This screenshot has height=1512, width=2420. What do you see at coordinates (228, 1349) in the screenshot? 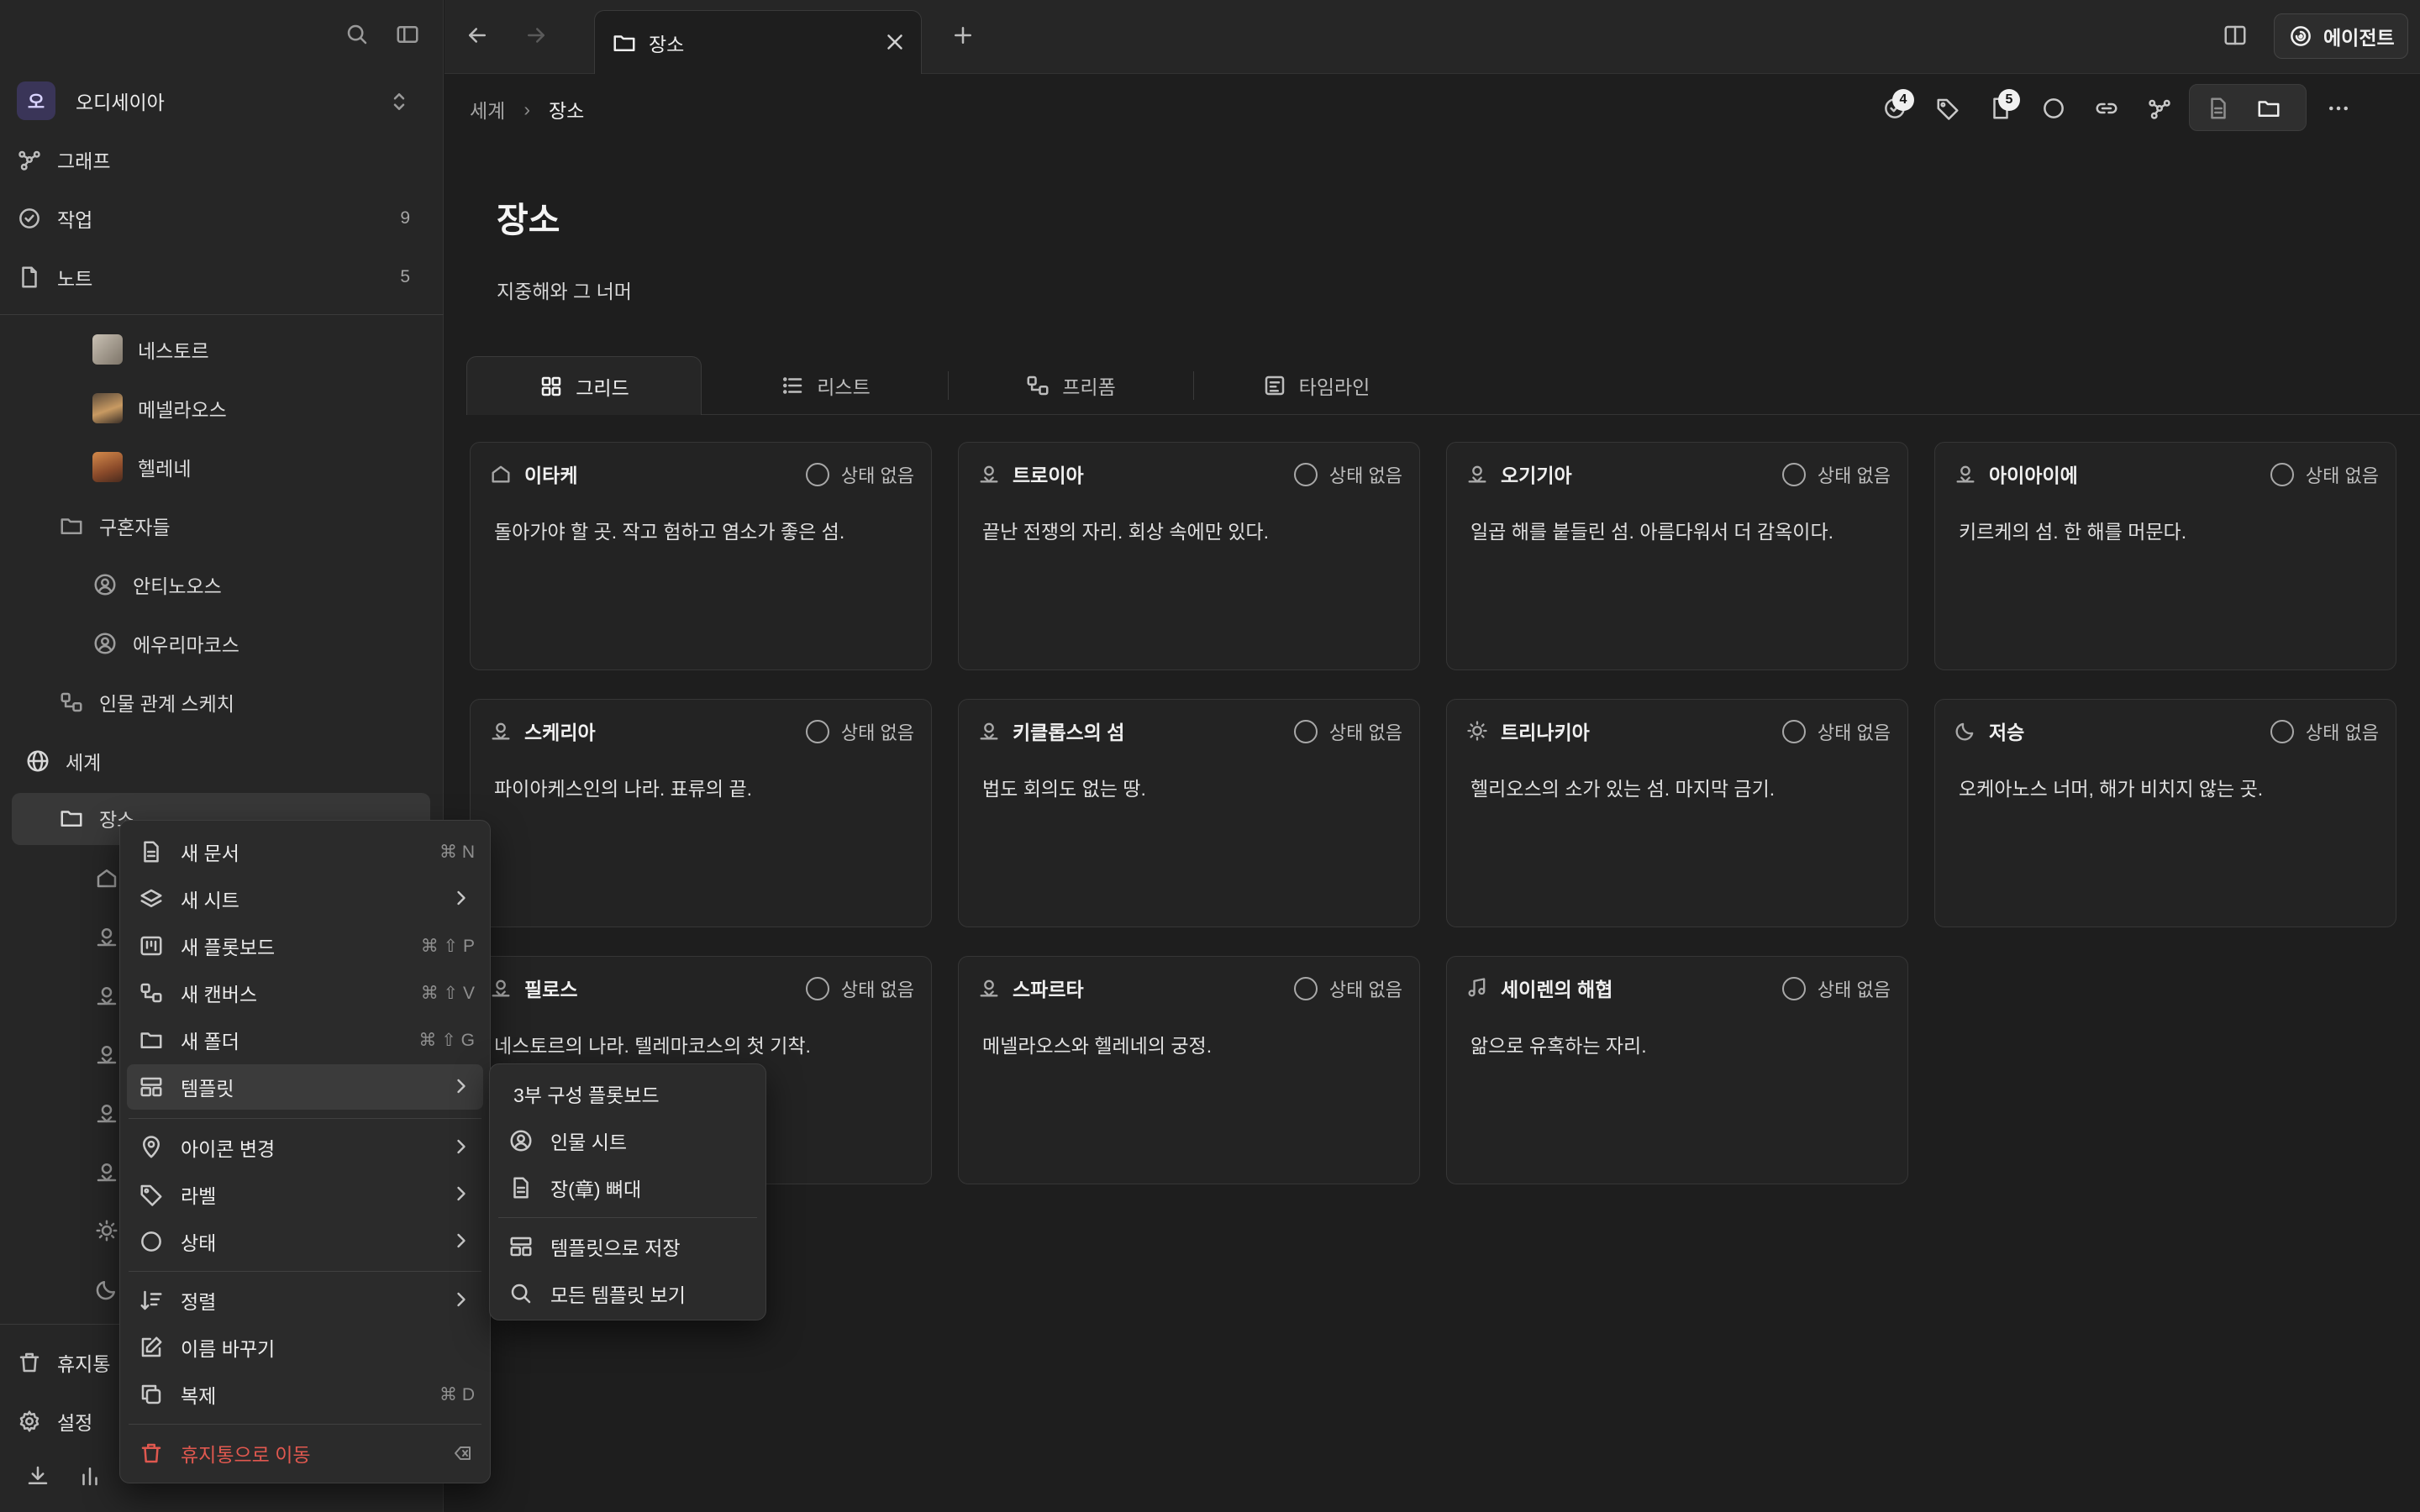
I see `menu-label: 이름 바꾸기` at bounding box center [228, 1349].